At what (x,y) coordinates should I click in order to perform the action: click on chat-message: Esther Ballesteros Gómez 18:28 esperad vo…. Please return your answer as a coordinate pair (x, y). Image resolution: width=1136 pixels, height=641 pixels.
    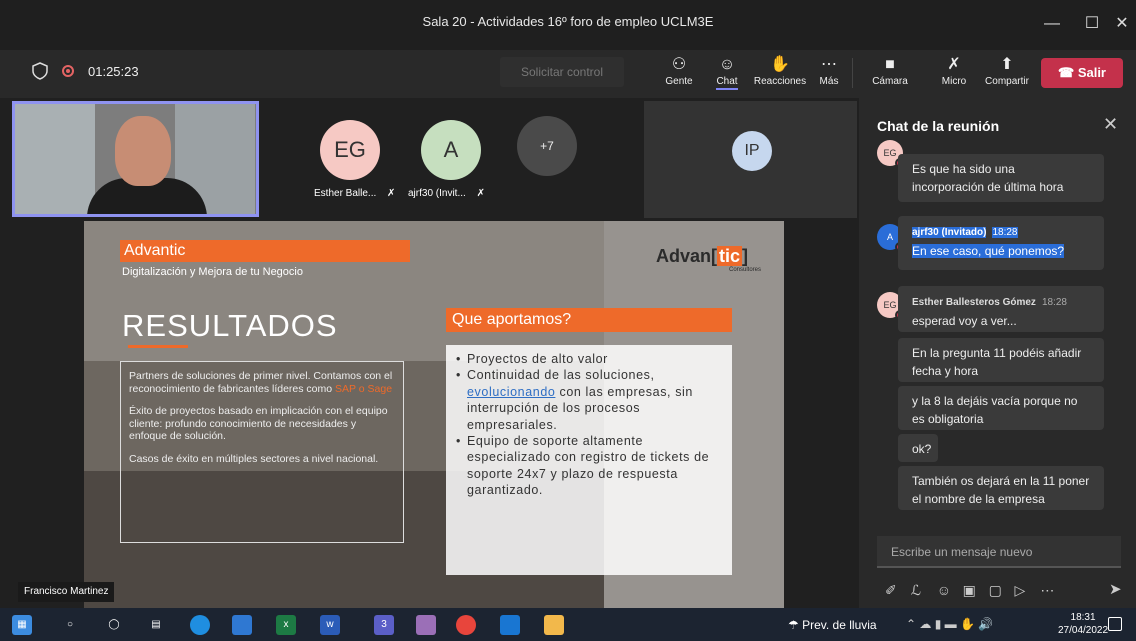
    Looking at the image, I should click on (1001, 309).